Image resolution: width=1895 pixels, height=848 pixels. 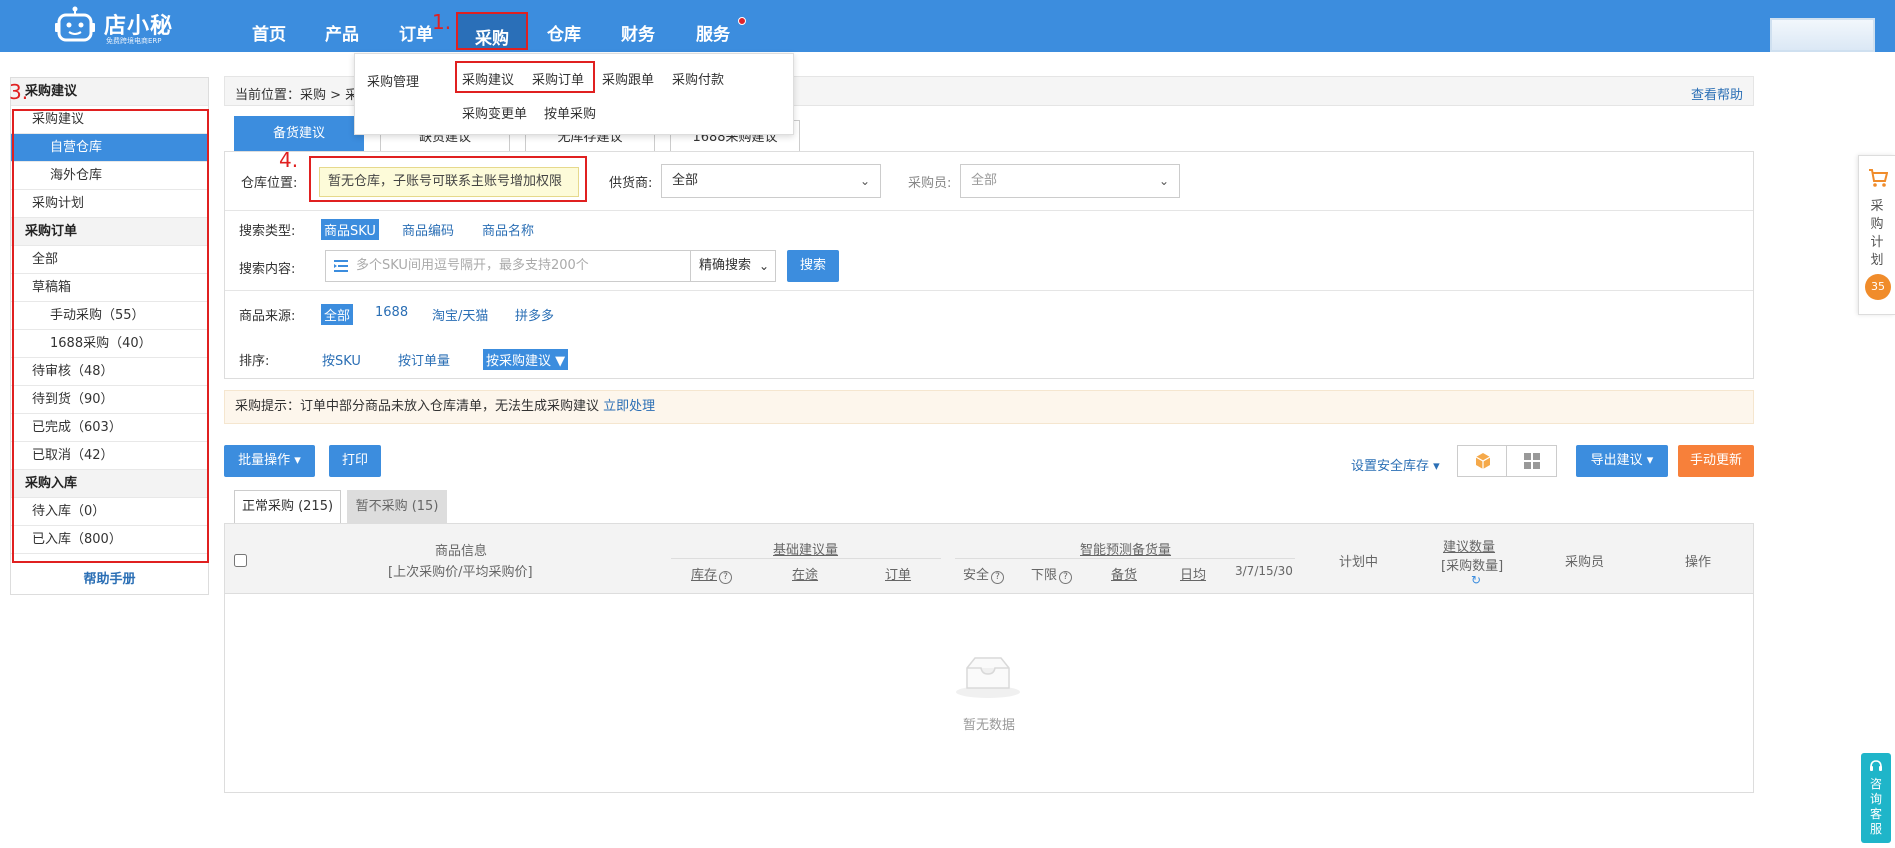 What do you see at coordinates (1698, 562) in the screenshot?
I see `col-action: 操作` at bounding box center [1698, 562].